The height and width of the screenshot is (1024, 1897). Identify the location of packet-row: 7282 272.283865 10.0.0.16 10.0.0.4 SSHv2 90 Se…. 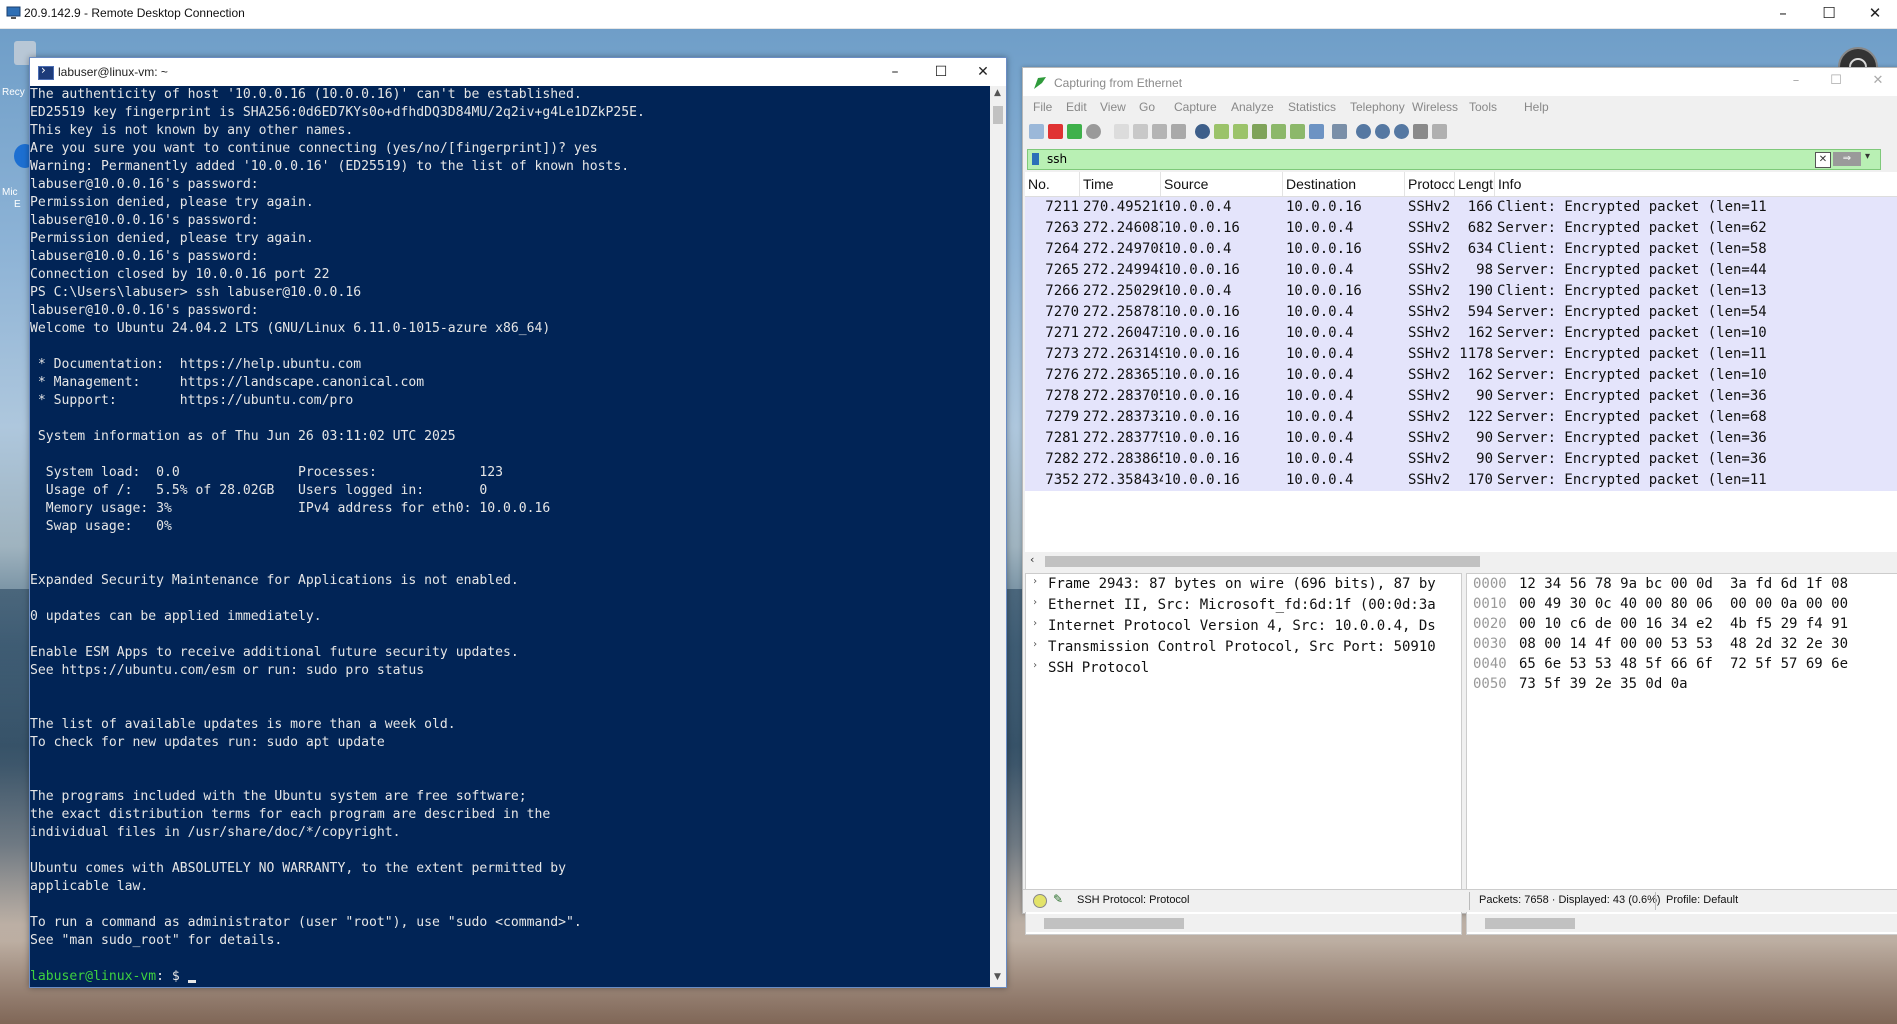
(1461, 459).